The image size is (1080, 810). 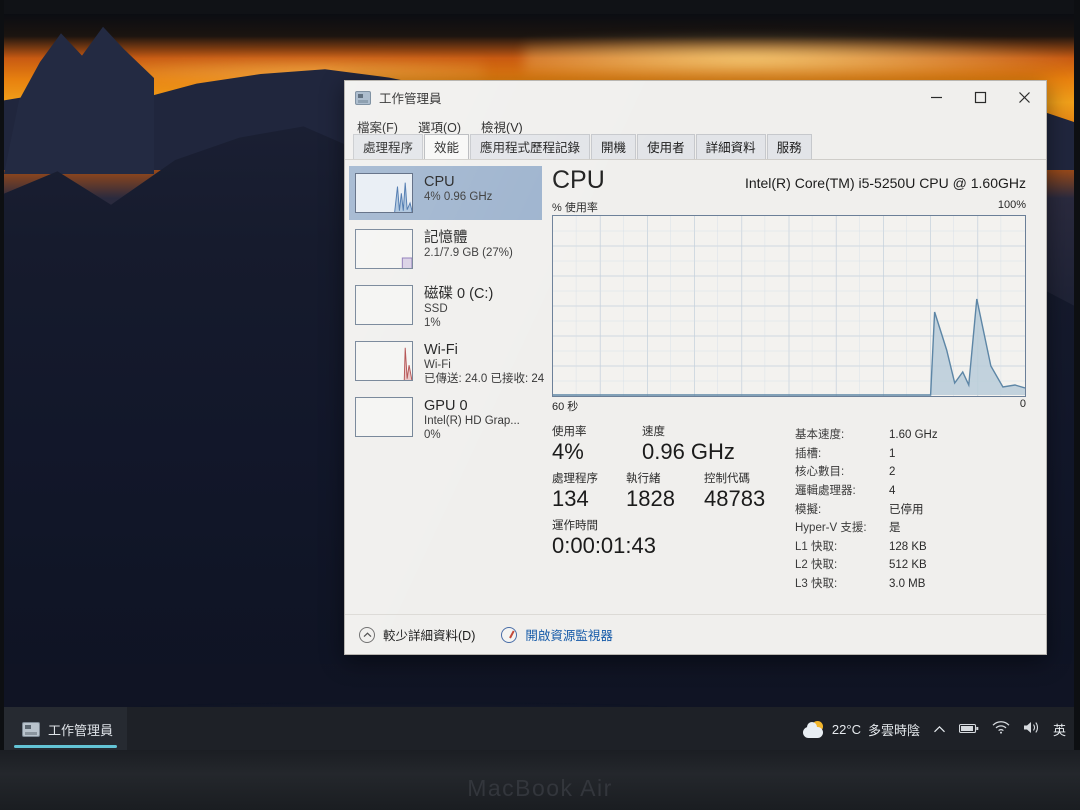 What do you see at coordinates (432, 322) in the screenshot?
I see `sidebar-item-disk-sub2: 1%` at bounding box center [432, 322].